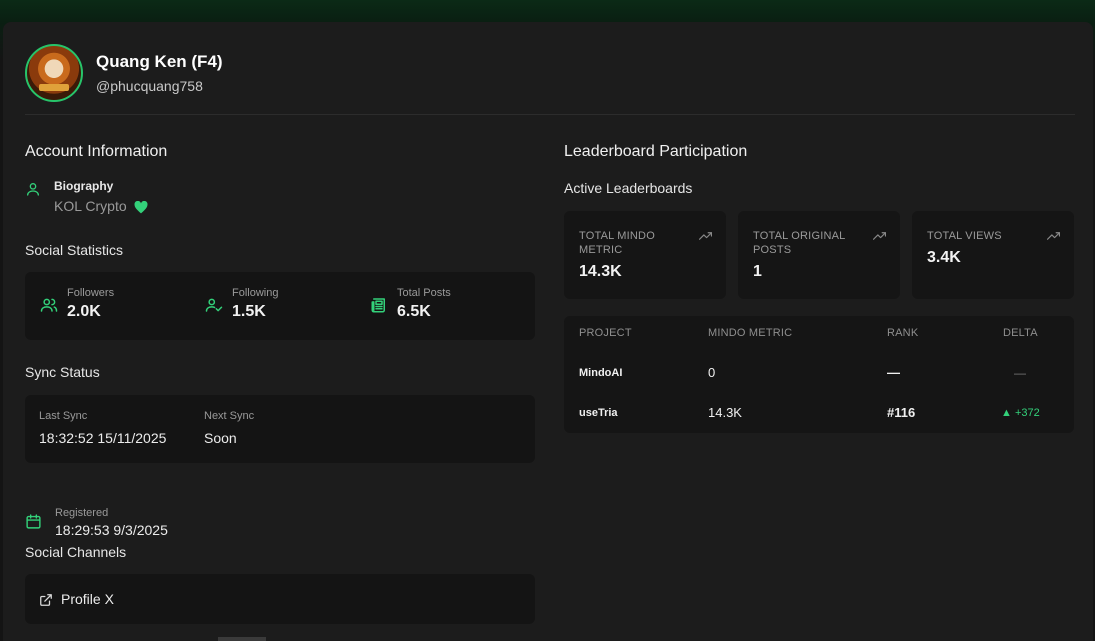 This screenshot has height=641, width=1095. I want to click on mindo-metric-value: 14.3K, so click(725, 412).